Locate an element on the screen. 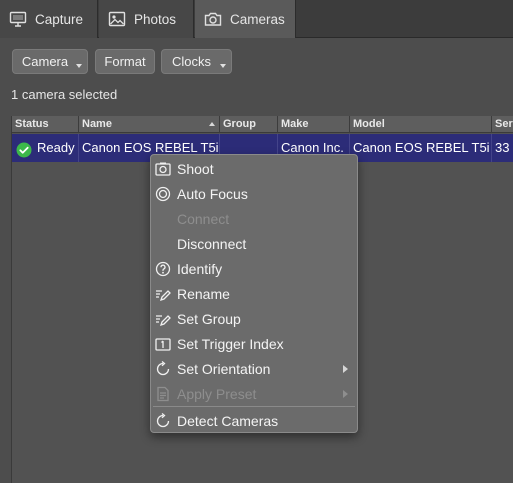  tab-capture: Capture is located at coordinates (49, 19).